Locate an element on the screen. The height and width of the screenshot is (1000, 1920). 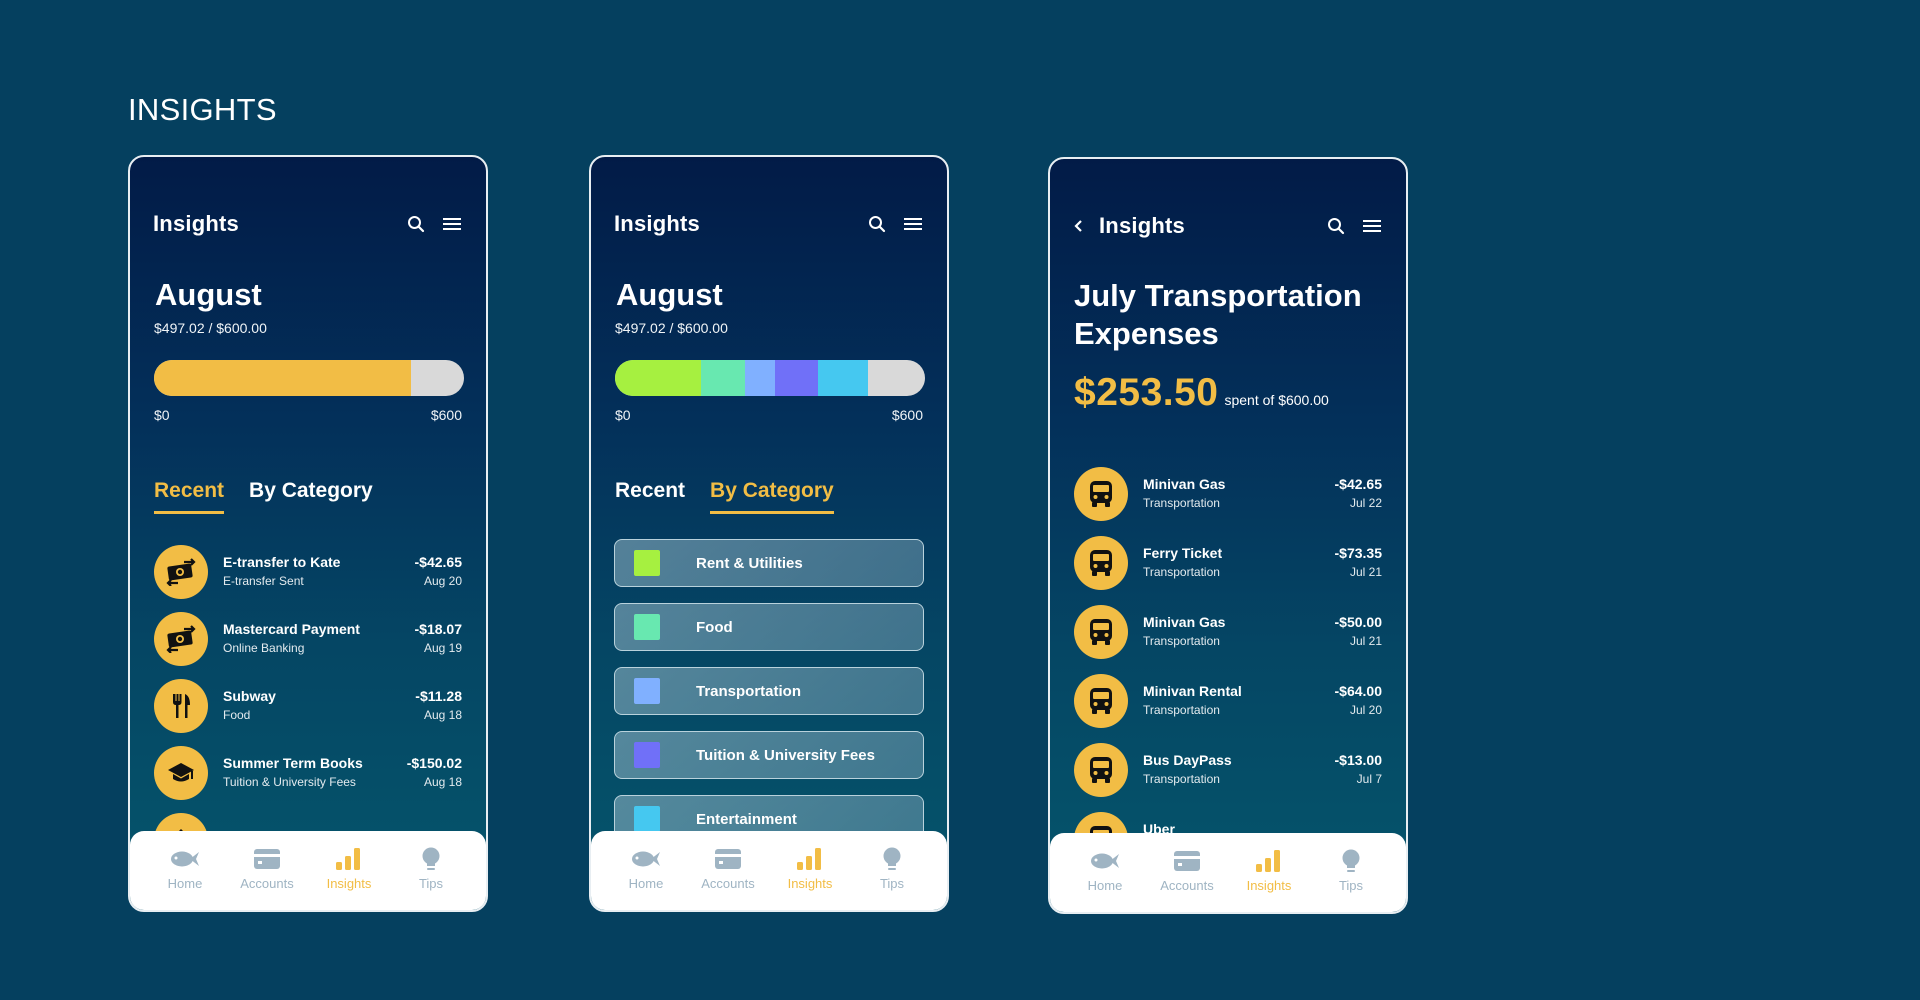
spent-of-budget: spent of $600.00 is located at coordinates (1276, 400).